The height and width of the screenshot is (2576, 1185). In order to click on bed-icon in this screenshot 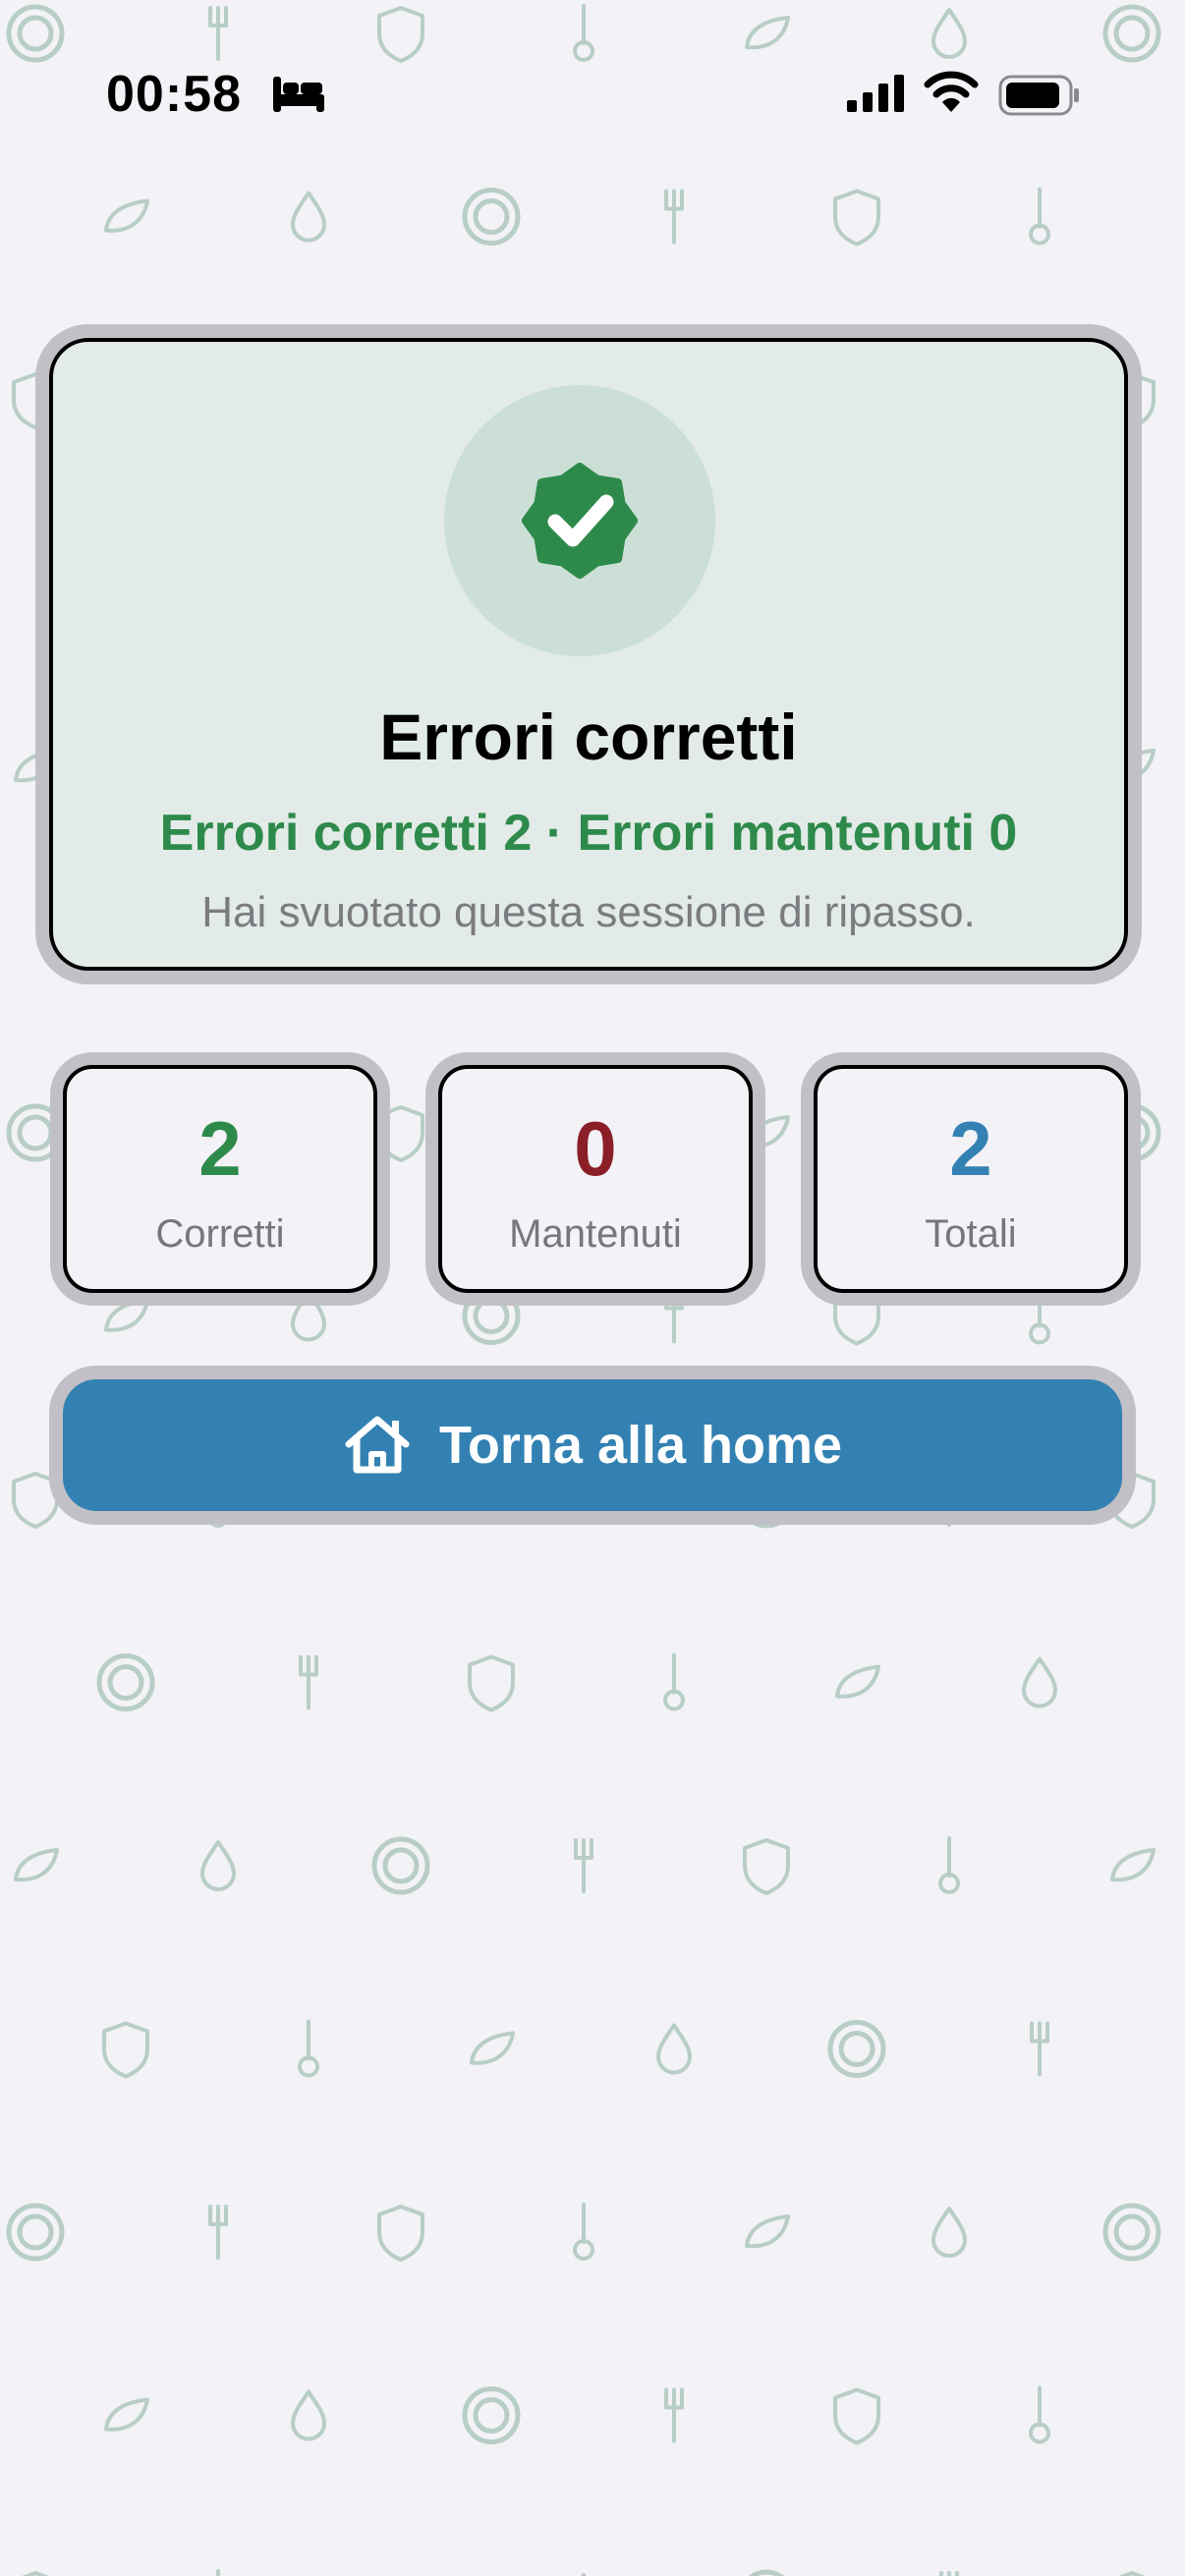, I will do `click(298, 94)`.